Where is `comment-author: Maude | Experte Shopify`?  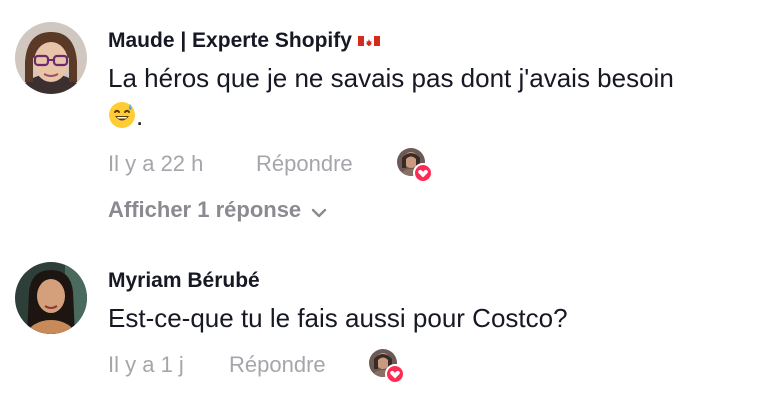
comment-author: Maude | Experte Shopify is located at coordinates (244, 41).